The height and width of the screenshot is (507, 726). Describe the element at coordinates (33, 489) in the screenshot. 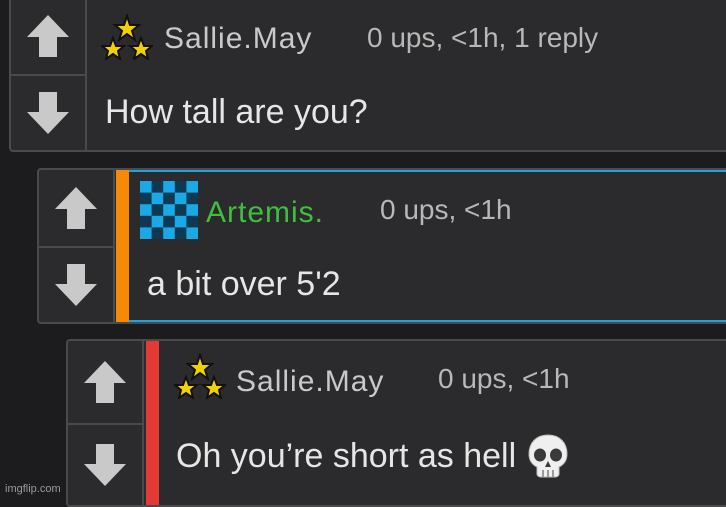

I see `watermark: imgflip.com` at that location.